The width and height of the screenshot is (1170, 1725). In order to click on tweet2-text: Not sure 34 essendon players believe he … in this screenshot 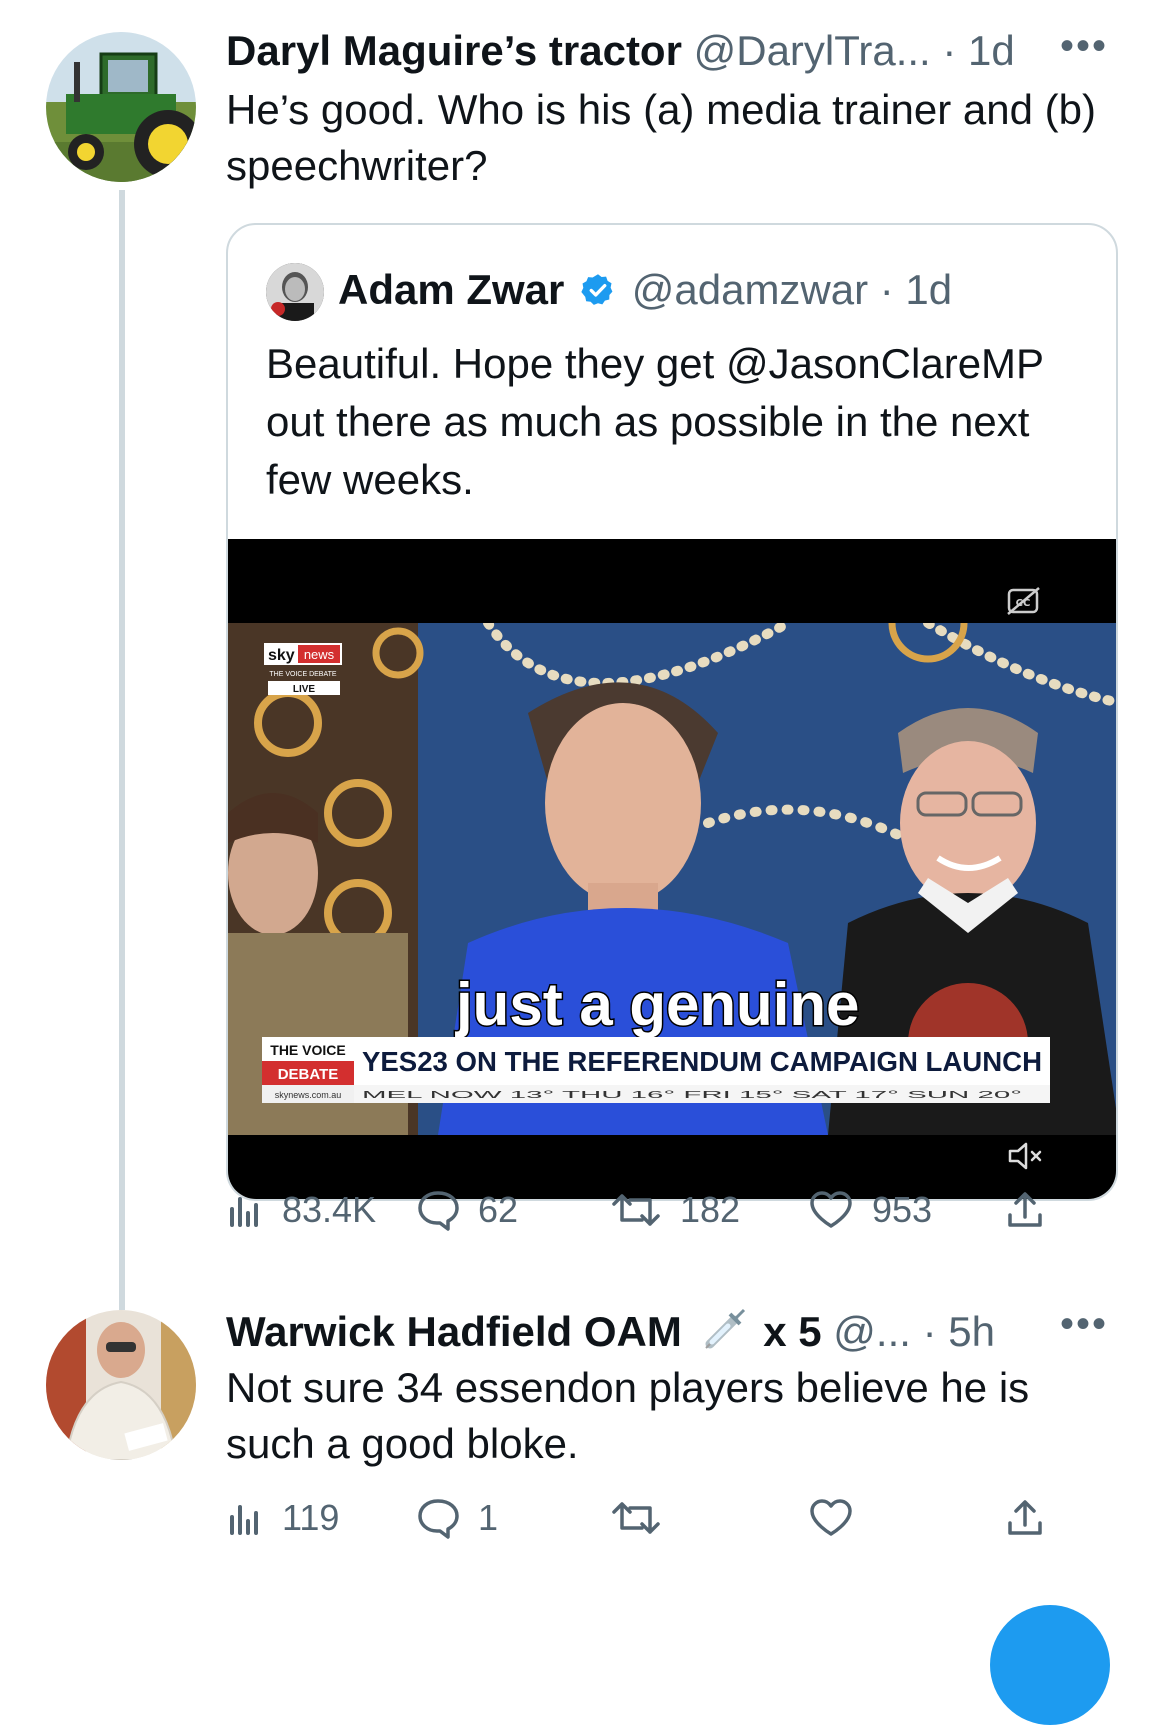, I will do `click(628, 1415)`.